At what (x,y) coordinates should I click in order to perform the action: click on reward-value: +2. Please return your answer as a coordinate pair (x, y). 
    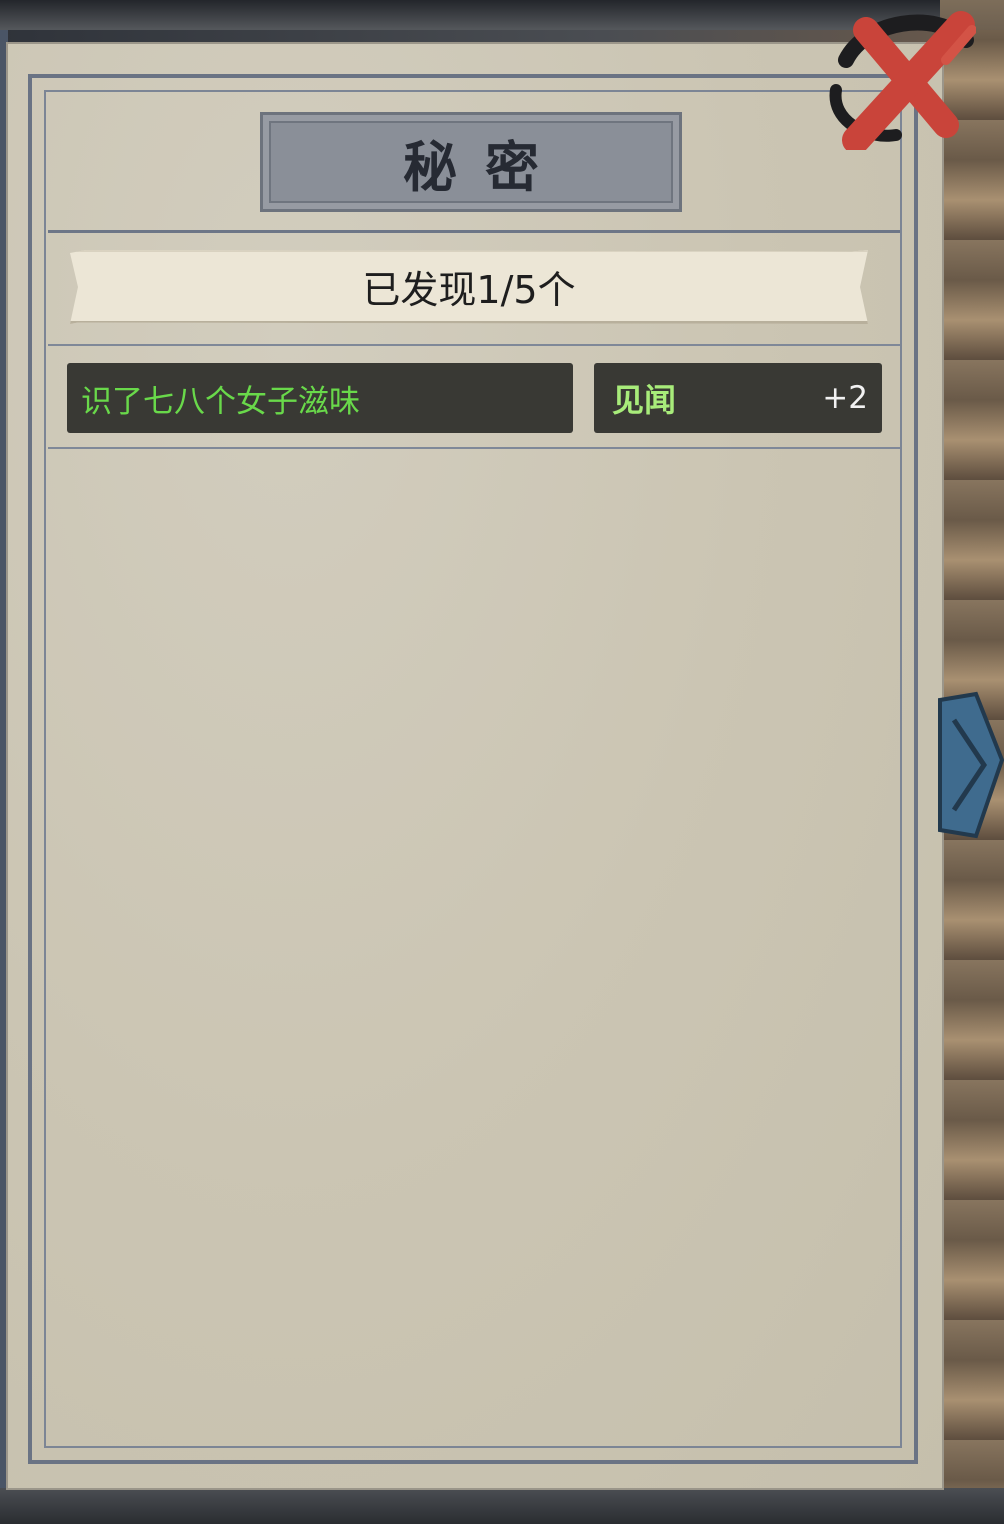
    Looking at the image, I should click on (845, 398).